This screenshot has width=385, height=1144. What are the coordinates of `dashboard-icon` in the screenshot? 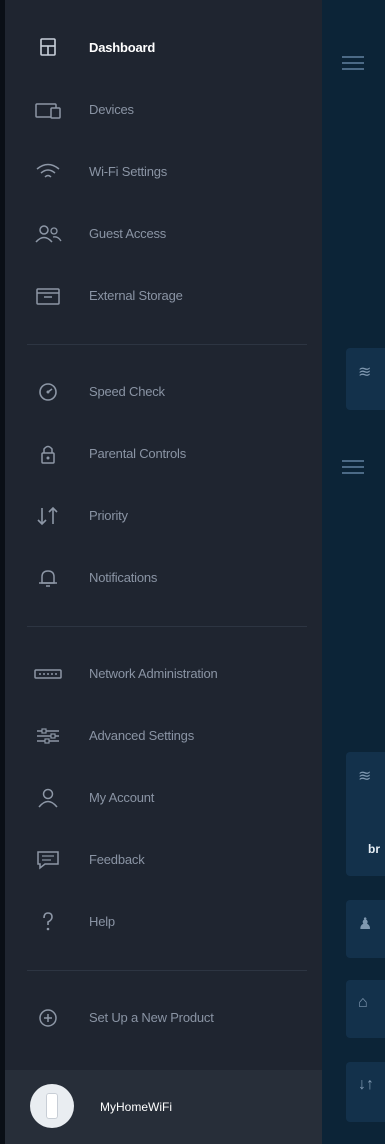 It's located at (48, 48).